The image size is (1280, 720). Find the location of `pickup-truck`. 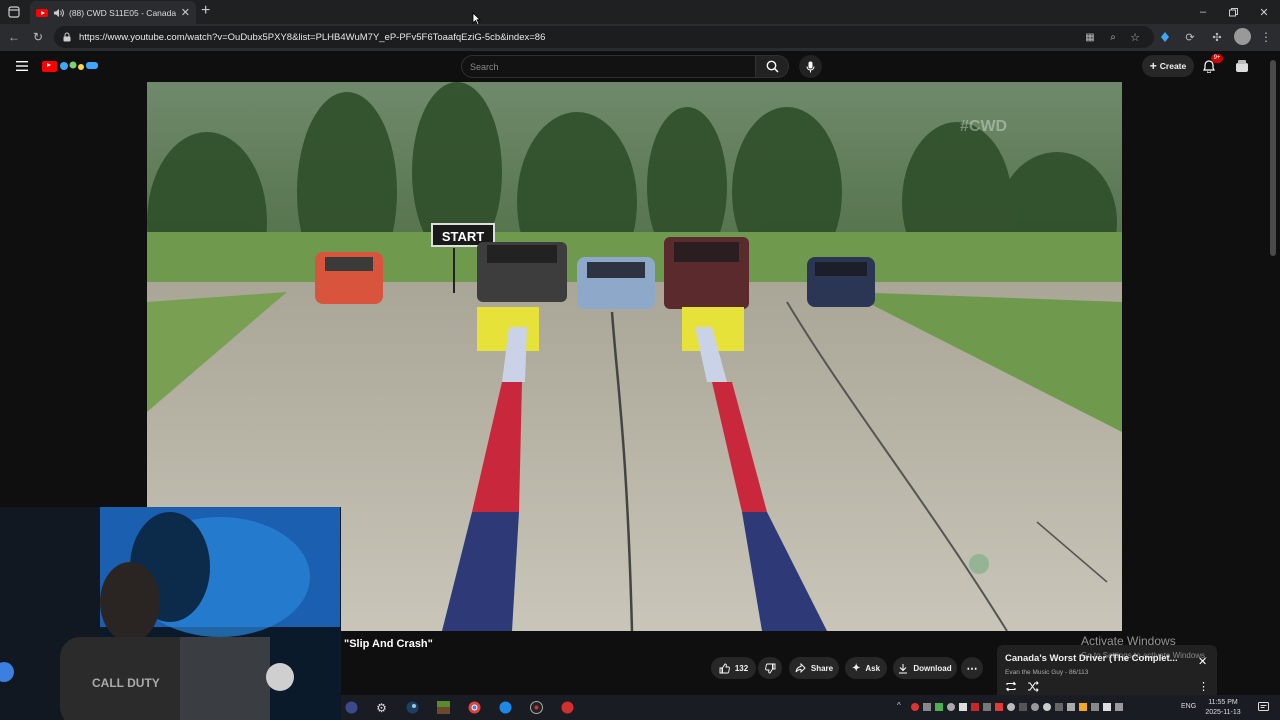

pickup-truck is located at coordinates (522, 272).